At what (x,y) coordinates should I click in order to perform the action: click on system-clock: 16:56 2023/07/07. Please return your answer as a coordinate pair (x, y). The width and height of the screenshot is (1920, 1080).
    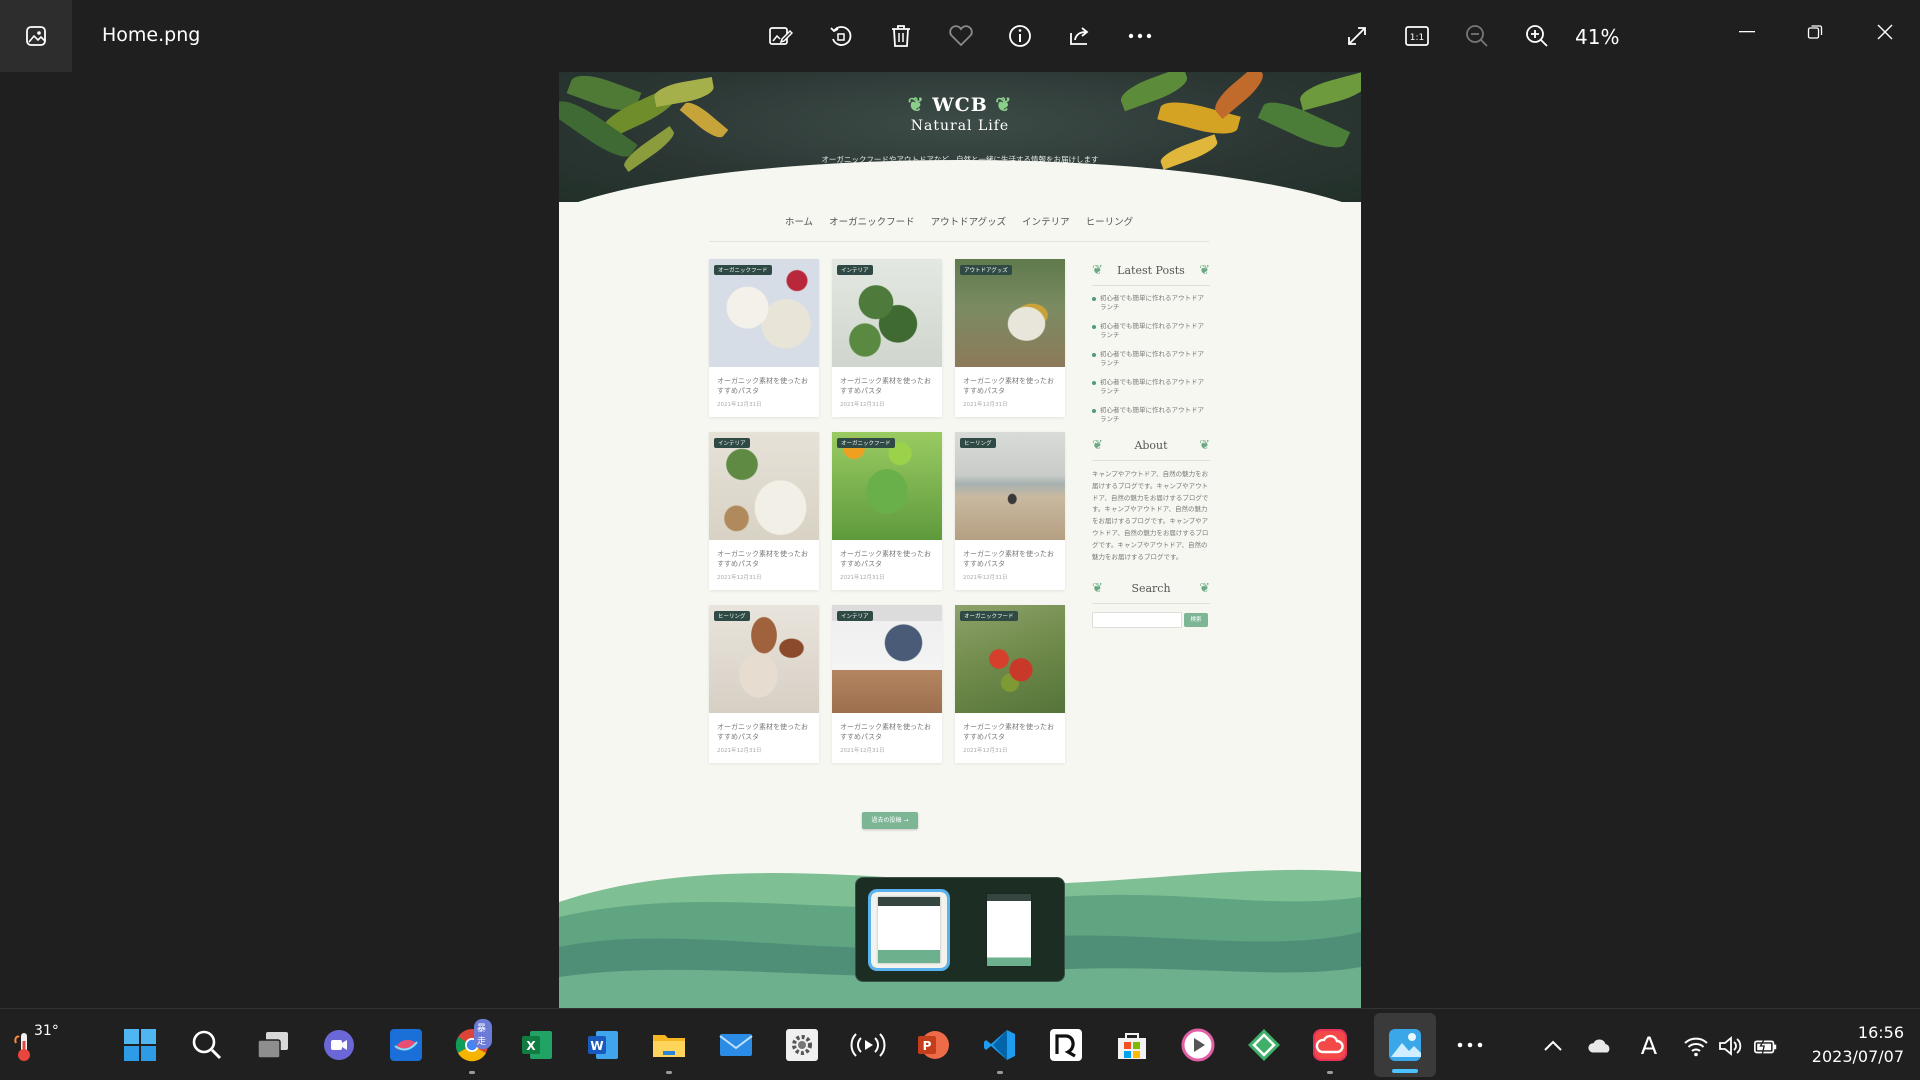
    Looking at the image, I should click on (1852, 1045).